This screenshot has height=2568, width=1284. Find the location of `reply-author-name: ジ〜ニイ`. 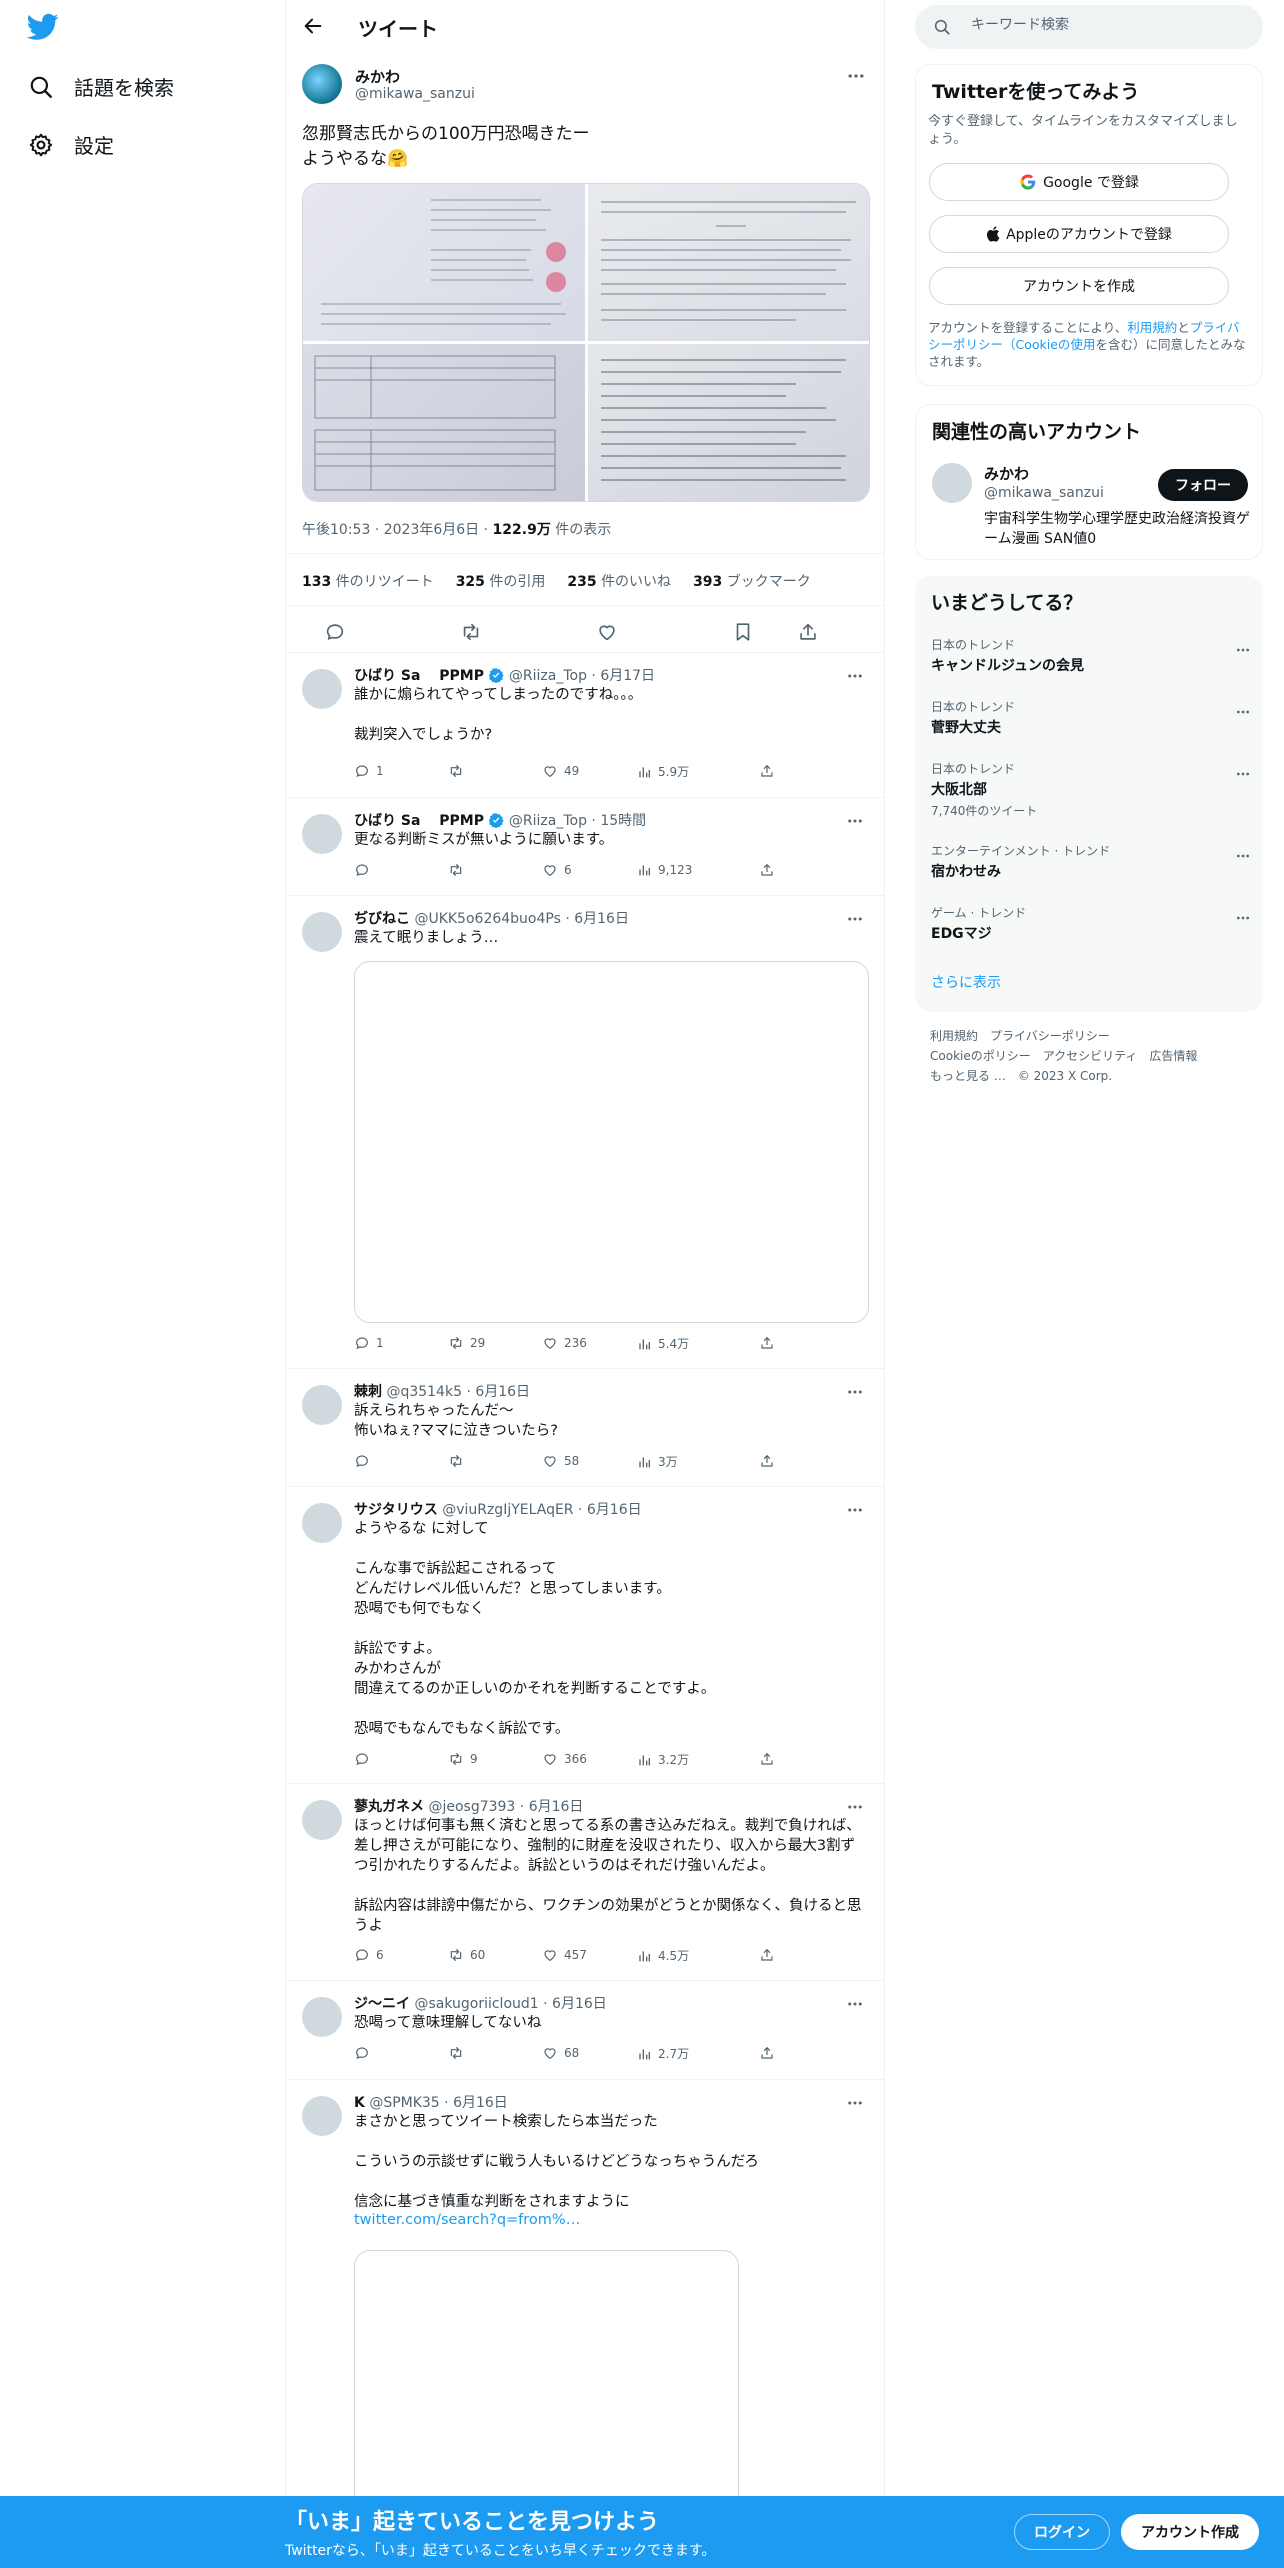

reply-author-name: ジ〜ニイ is located at coordinates (382, 2004).